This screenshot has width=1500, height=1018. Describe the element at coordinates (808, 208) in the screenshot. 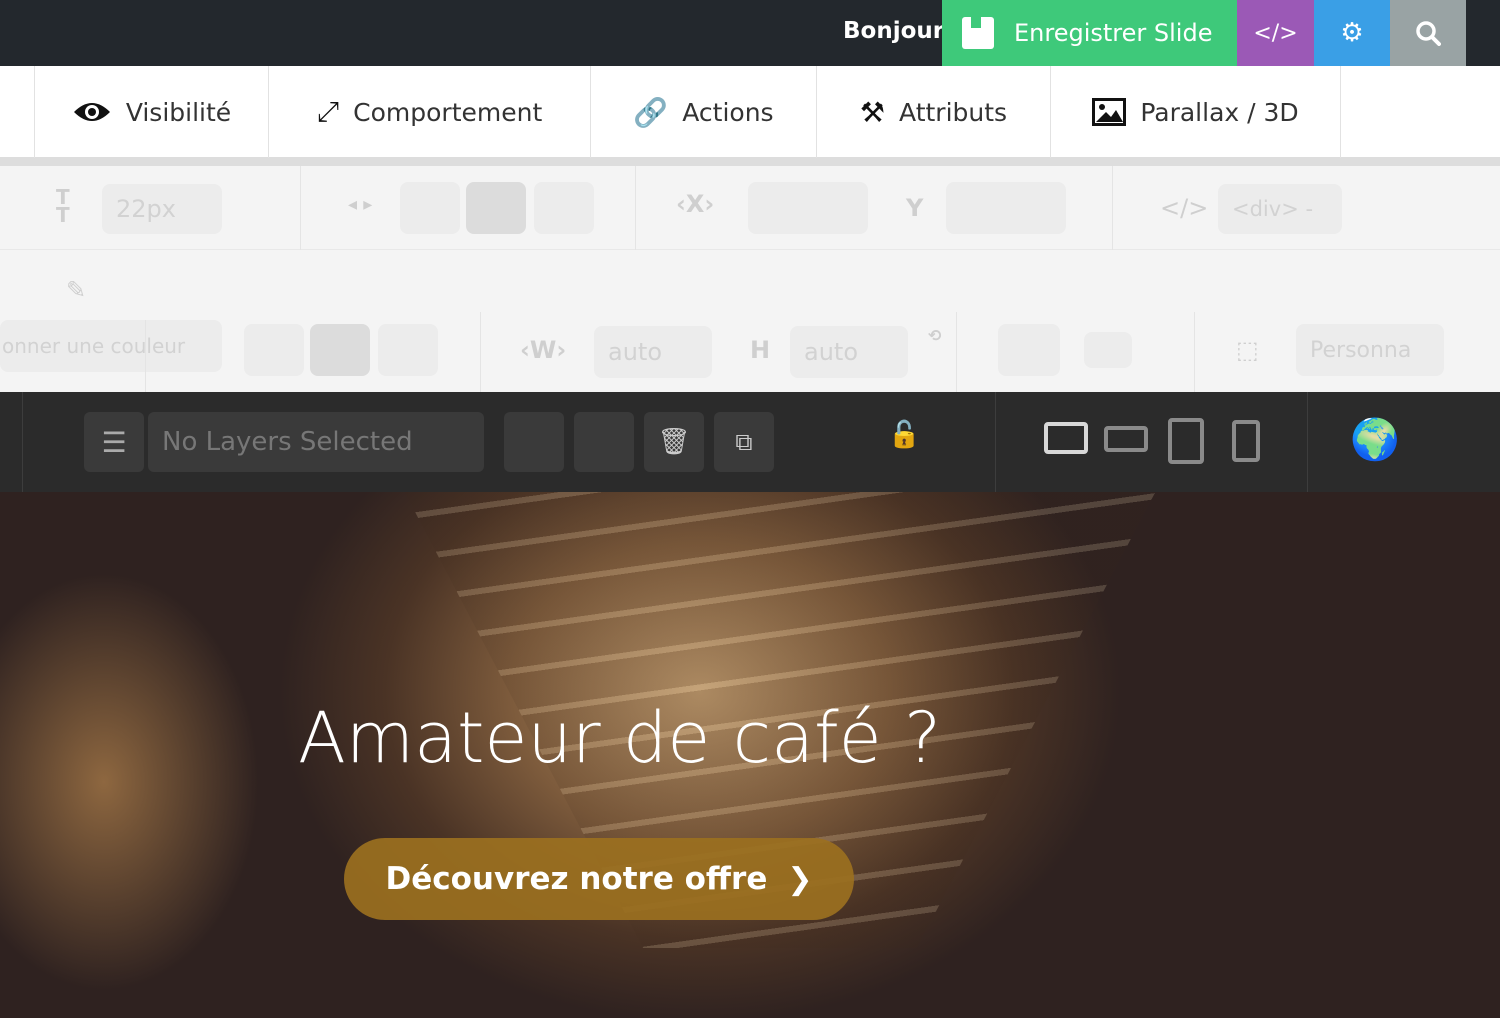

I see `x-position-input` at that location.